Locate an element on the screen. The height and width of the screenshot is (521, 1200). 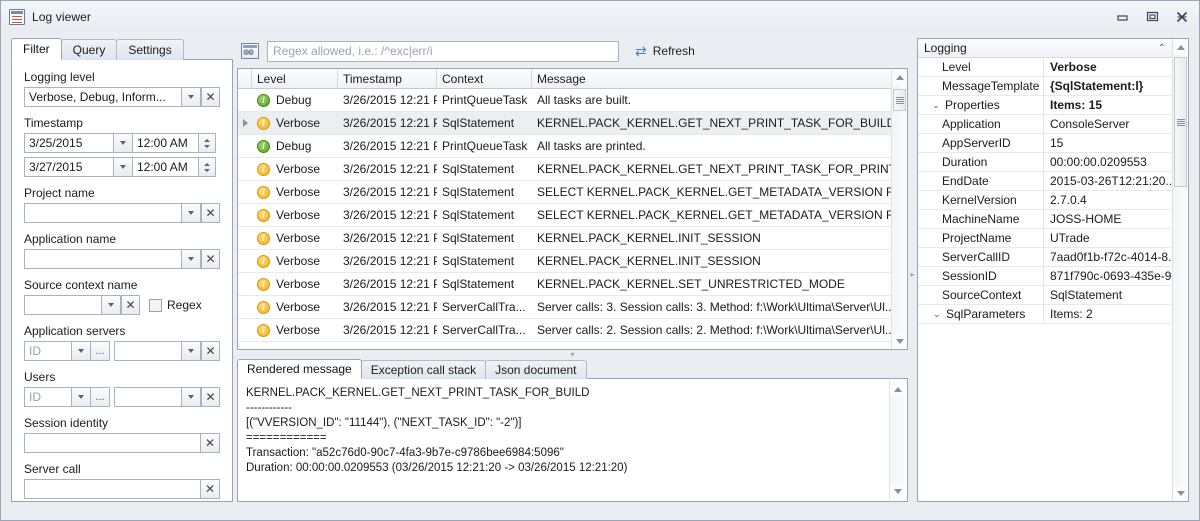
property-row: MessageTemplate {SqlStatement:l} is located at coordinates (1045, 86).